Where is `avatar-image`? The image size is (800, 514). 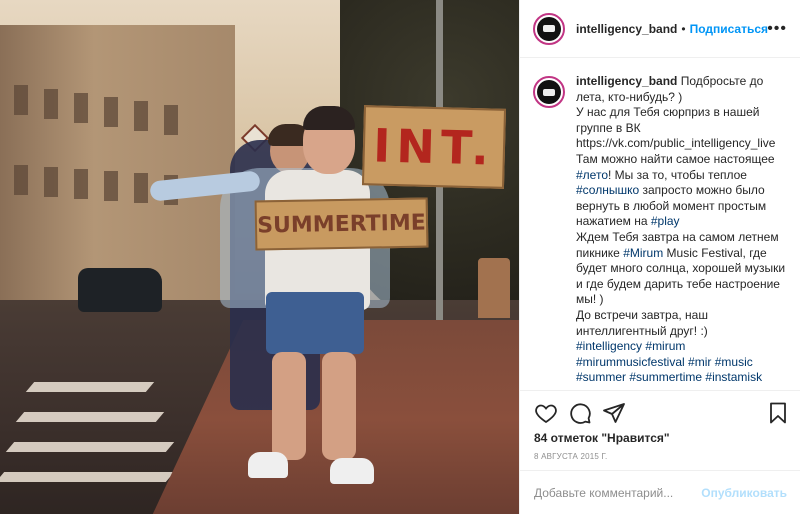
avatar-image is located at coordinates (549, 28).